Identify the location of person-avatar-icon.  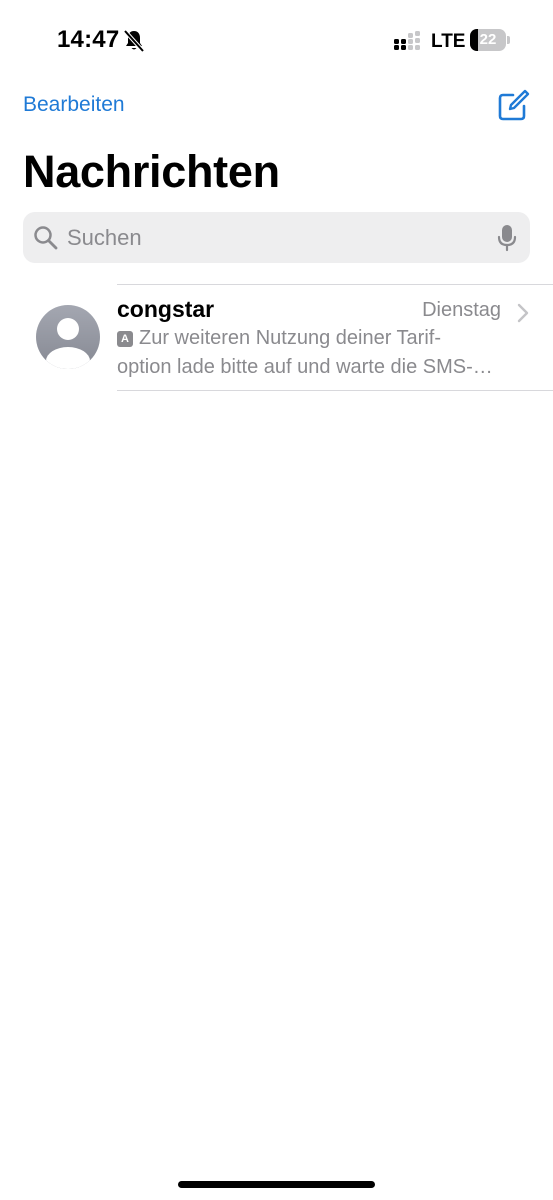
(68, 337).